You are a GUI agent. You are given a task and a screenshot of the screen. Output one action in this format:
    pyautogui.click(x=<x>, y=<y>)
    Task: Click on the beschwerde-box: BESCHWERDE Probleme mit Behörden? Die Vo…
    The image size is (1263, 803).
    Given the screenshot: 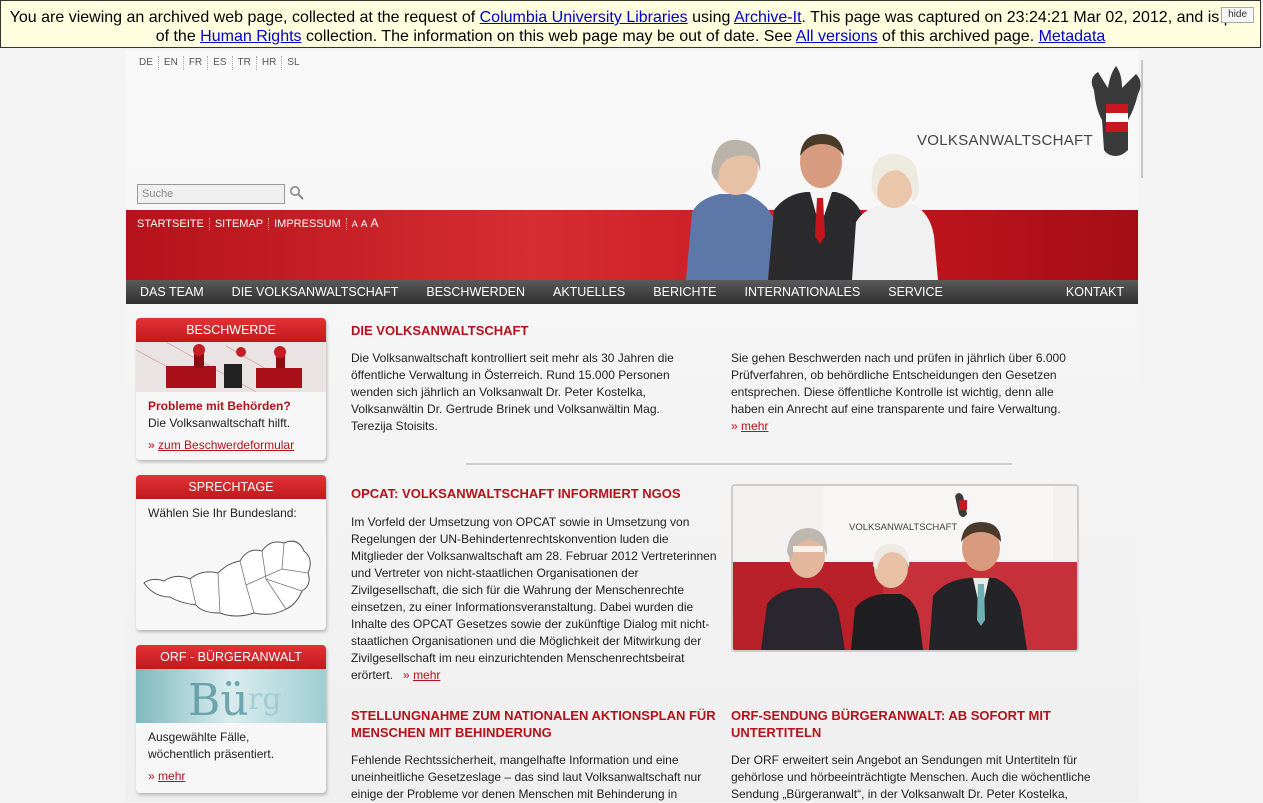 What is the action you would take?
    pyautogui.click(x=231, y=389)
    